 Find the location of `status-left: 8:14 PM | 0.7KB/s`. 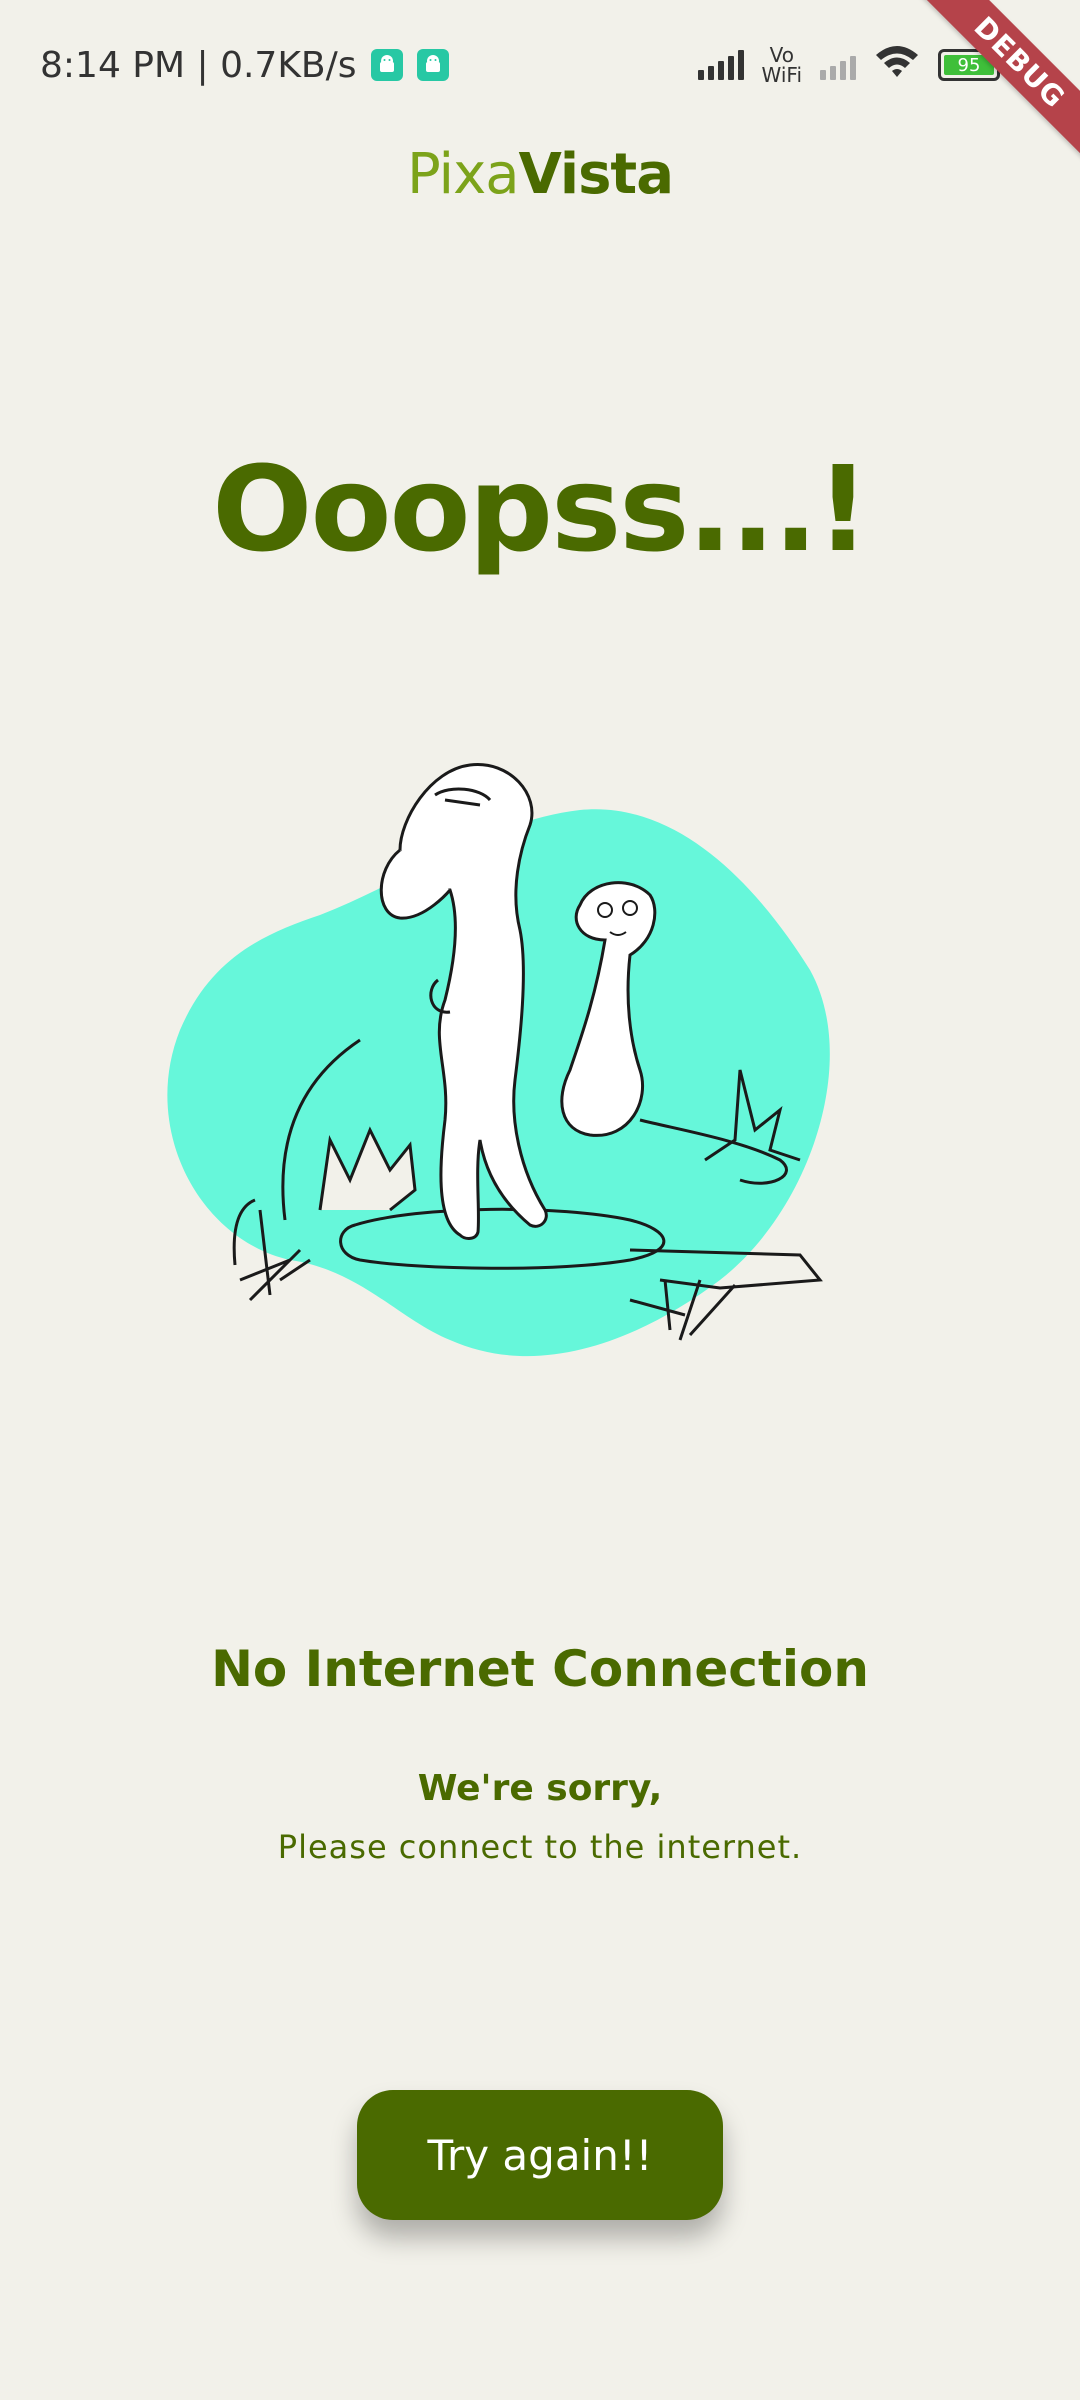

status-left: 8:14 PM | 0.7KB/s is located at coordinates (244, 65).